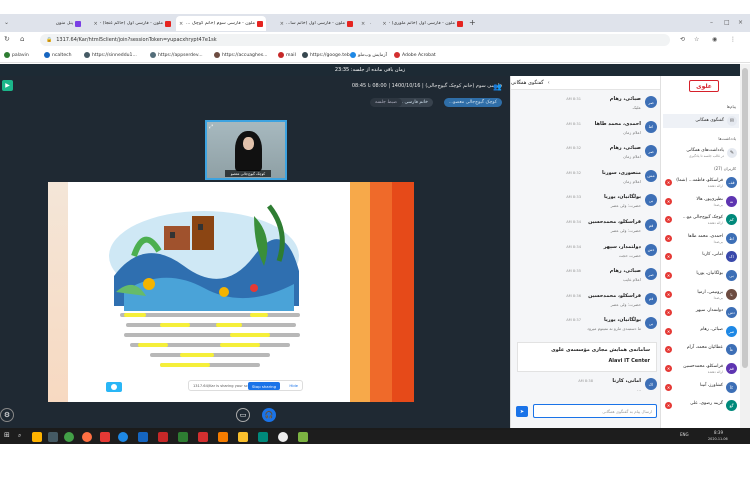 The width and height of the screenshot is (750, 480). I want to click on page-scrollbar, so click(745, 246).